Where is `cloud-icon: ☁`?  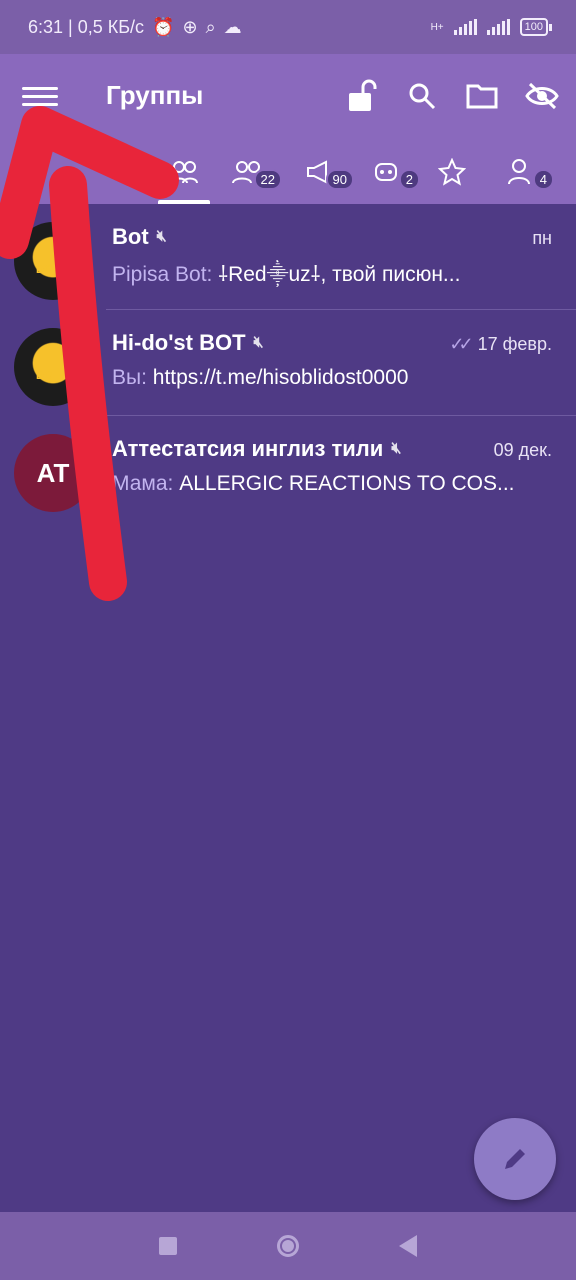 cloud-icon: ☁ is located at coordinates (232, 26).